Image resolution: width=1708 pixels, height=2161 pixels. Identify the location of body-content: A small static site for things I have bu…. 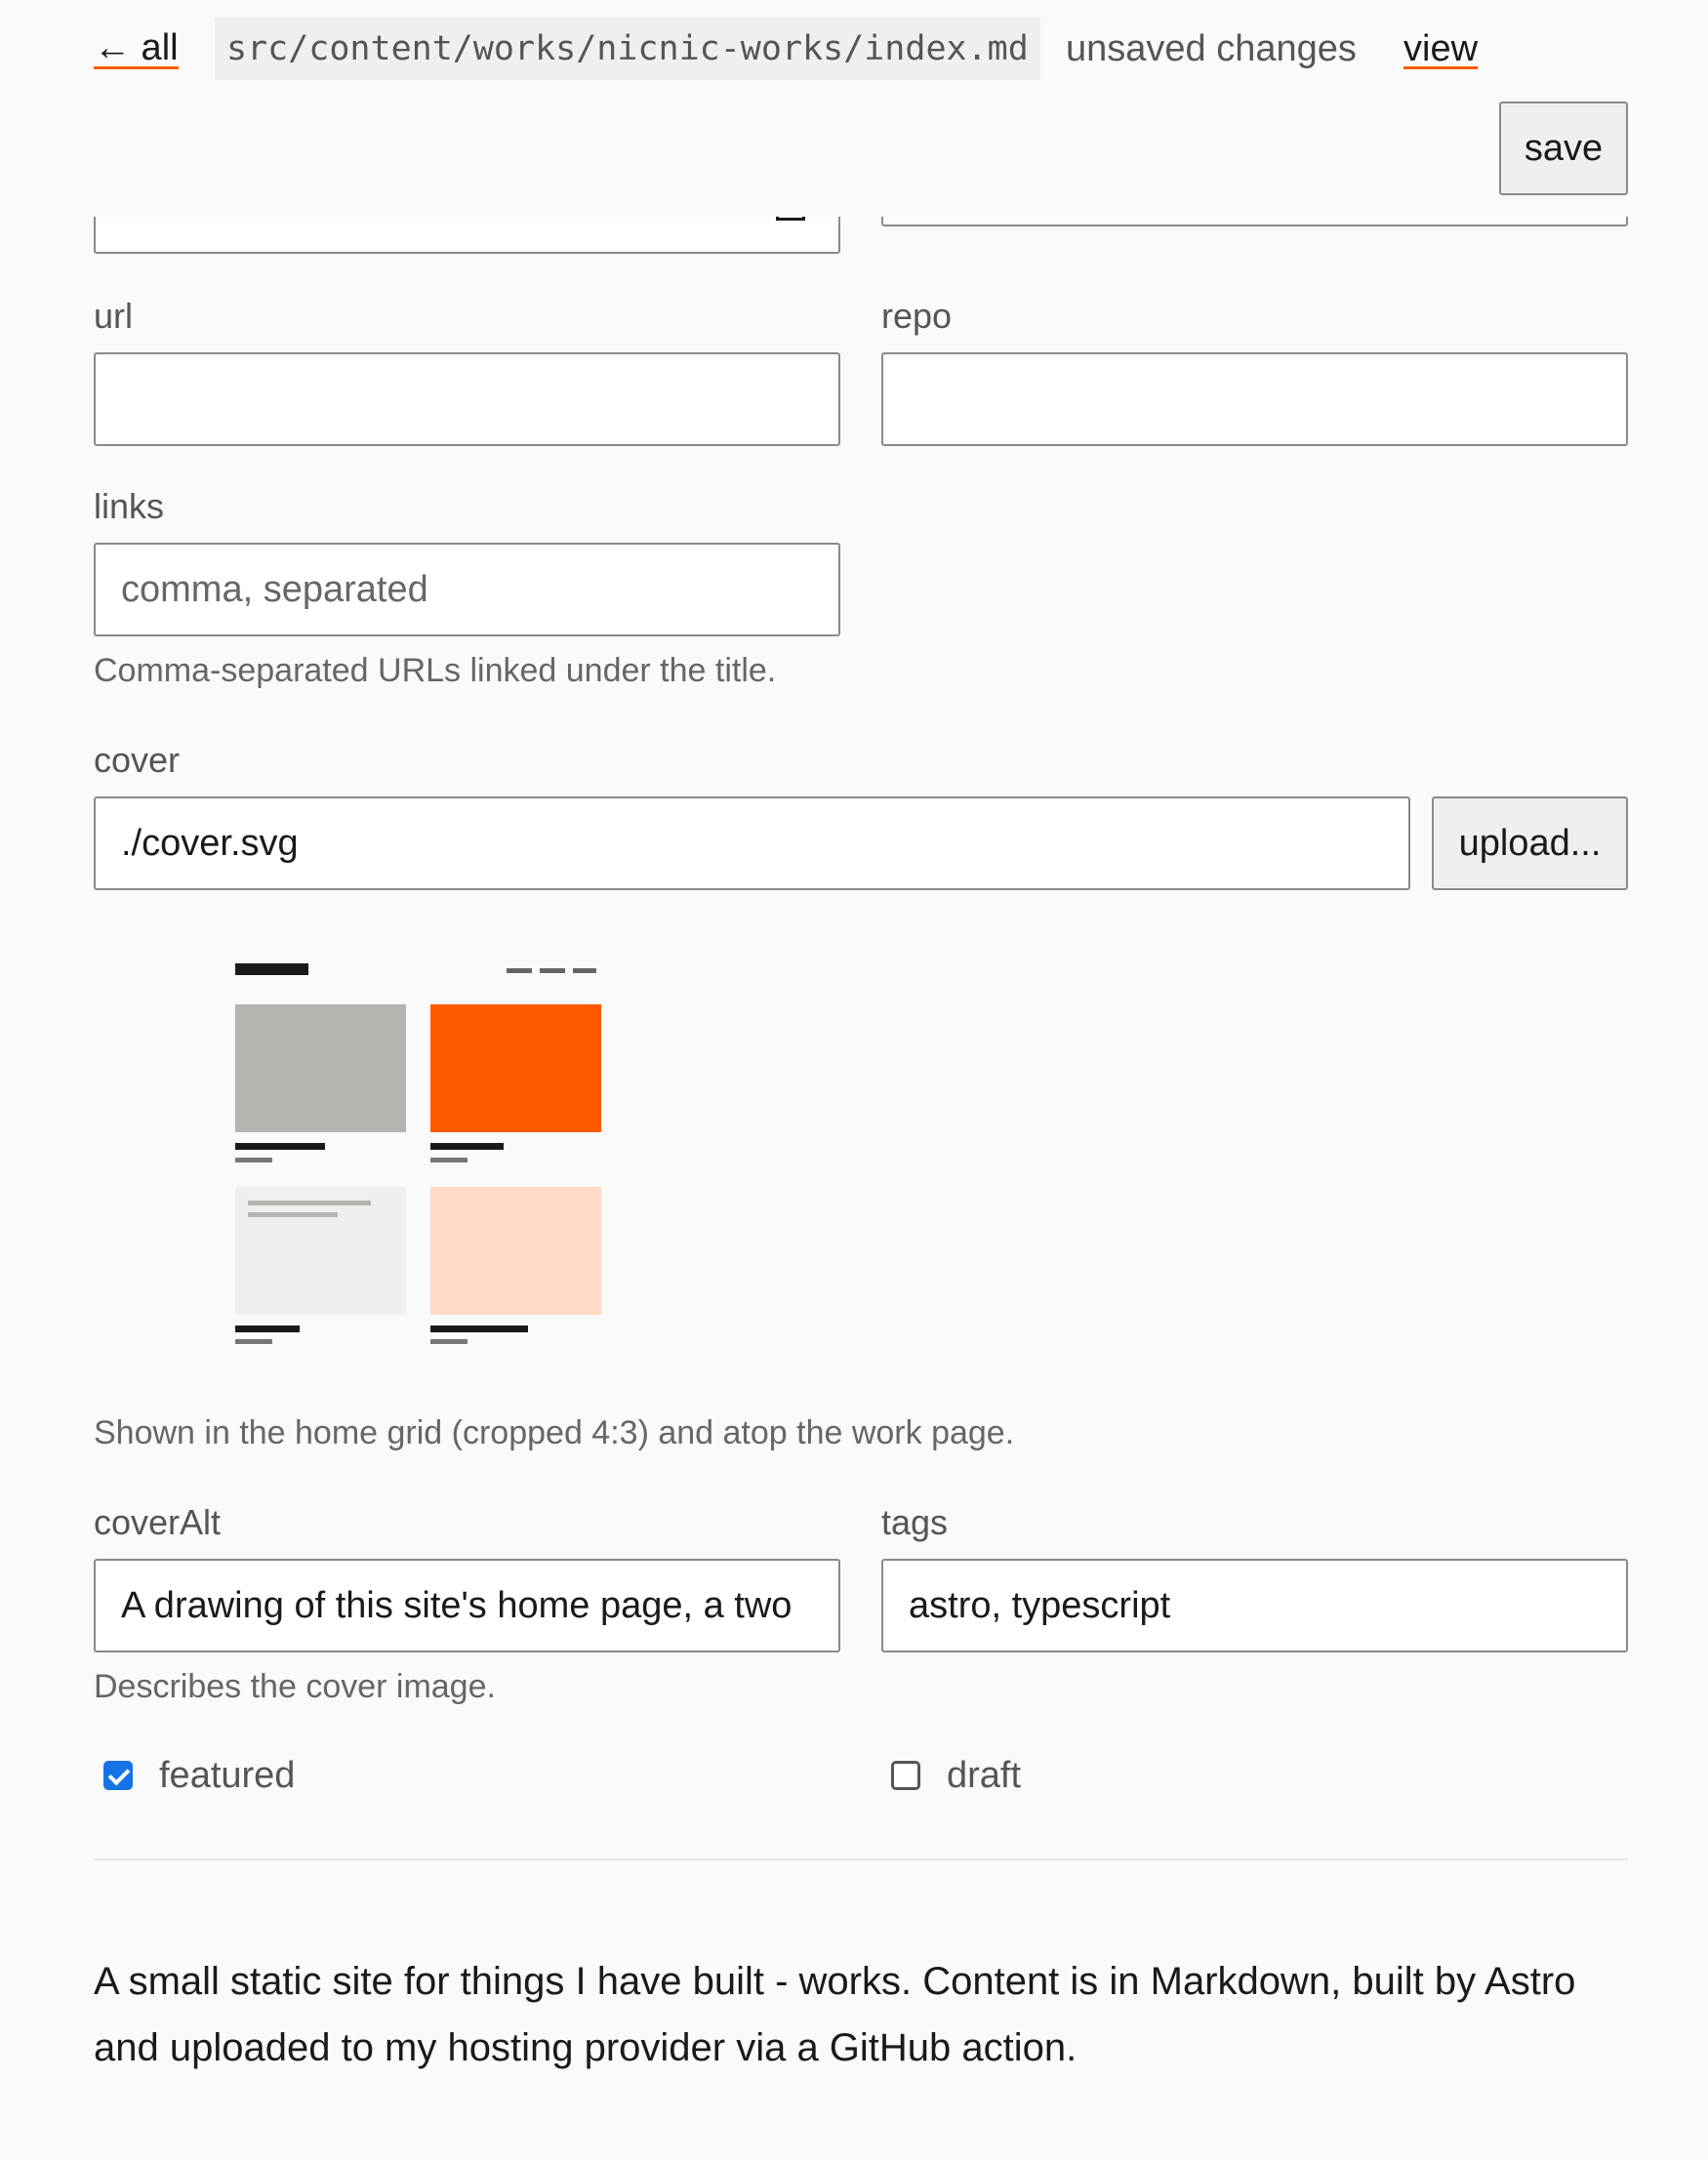
(865, 2014).